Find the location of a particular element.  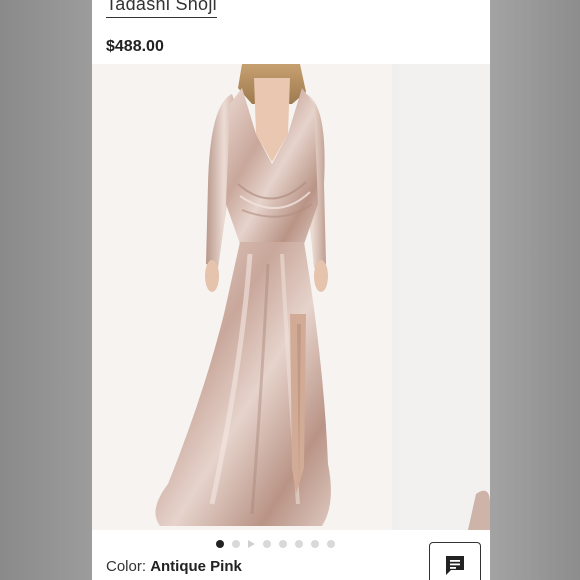

brand-link: Tadashi Shoji is located at coordinates (161, 9).